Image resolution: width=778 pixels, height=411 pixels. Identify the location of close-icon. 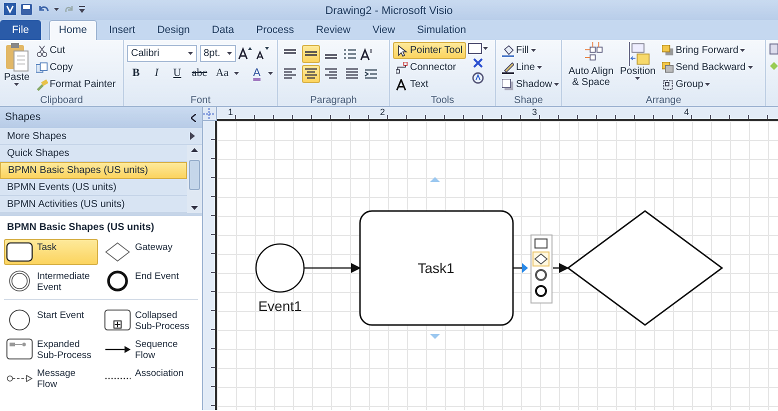
(478, 62).